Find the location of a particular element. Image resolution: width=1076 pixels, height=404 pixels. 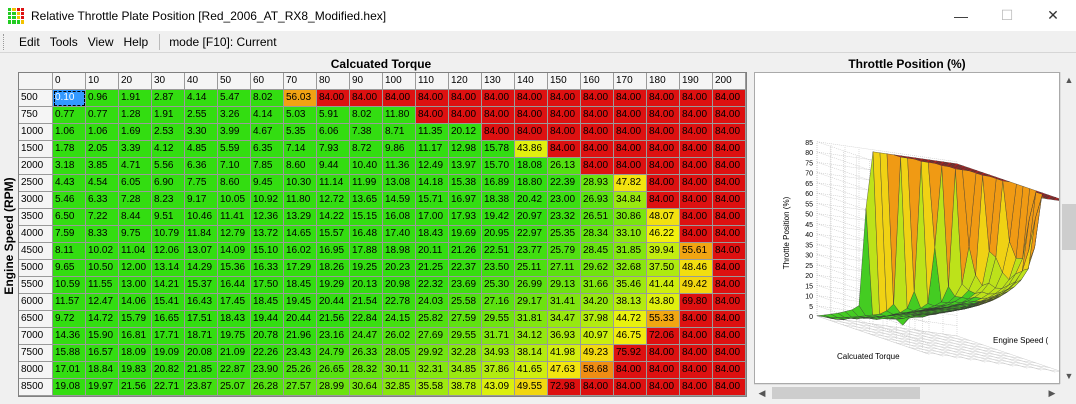

table-cell: 10.40 is located at coordinates (366, 166).